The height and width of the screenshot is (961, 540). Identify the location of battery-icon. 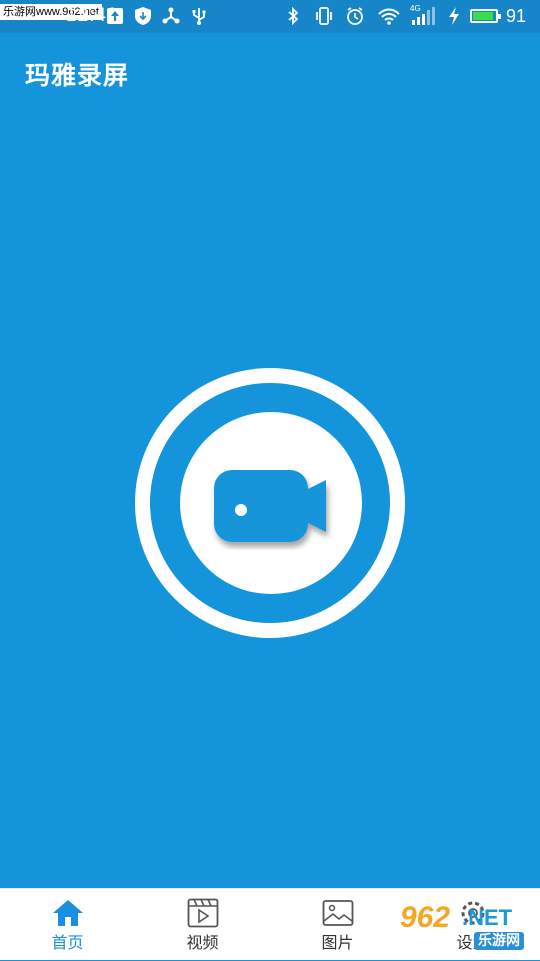
(485, 16).